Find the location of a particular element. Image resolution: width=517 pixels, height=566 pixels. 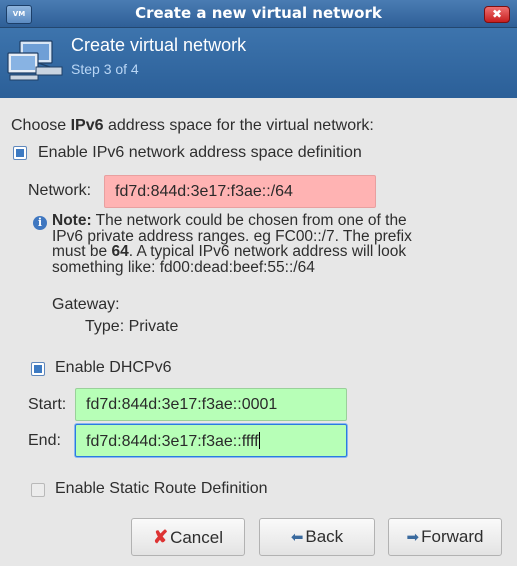

forward-label: Forward is located at coordinates (452, 536).